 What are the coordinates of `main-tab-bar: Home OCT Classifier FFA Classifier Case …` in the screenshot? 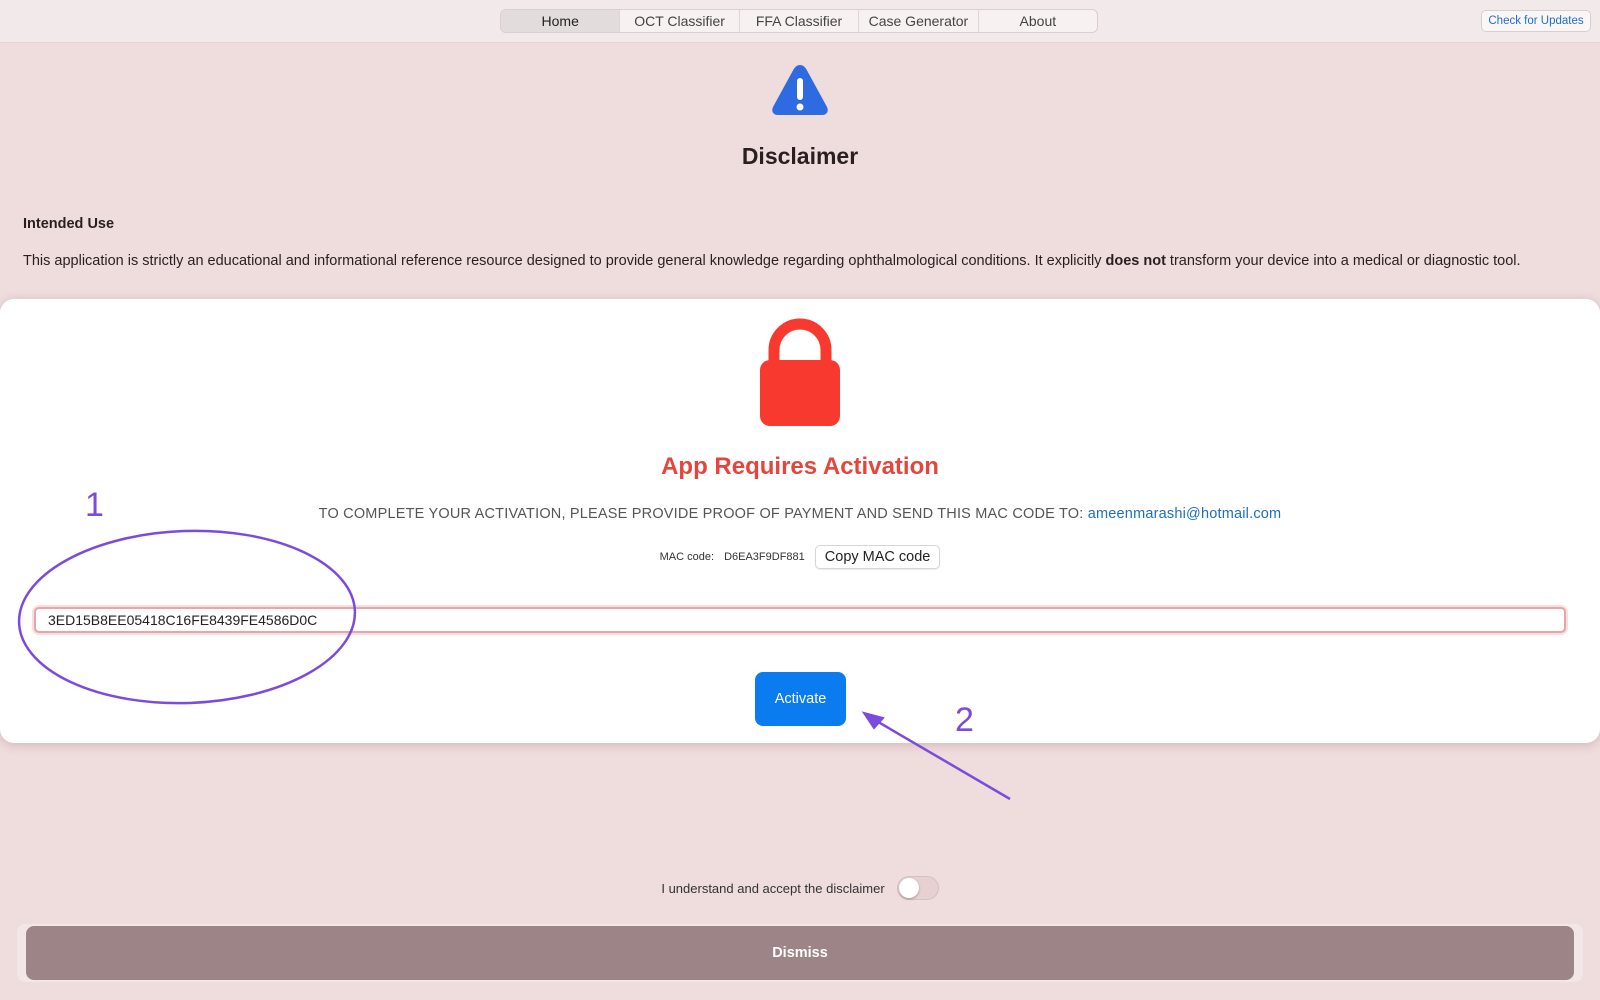 It's located at (799, 21).